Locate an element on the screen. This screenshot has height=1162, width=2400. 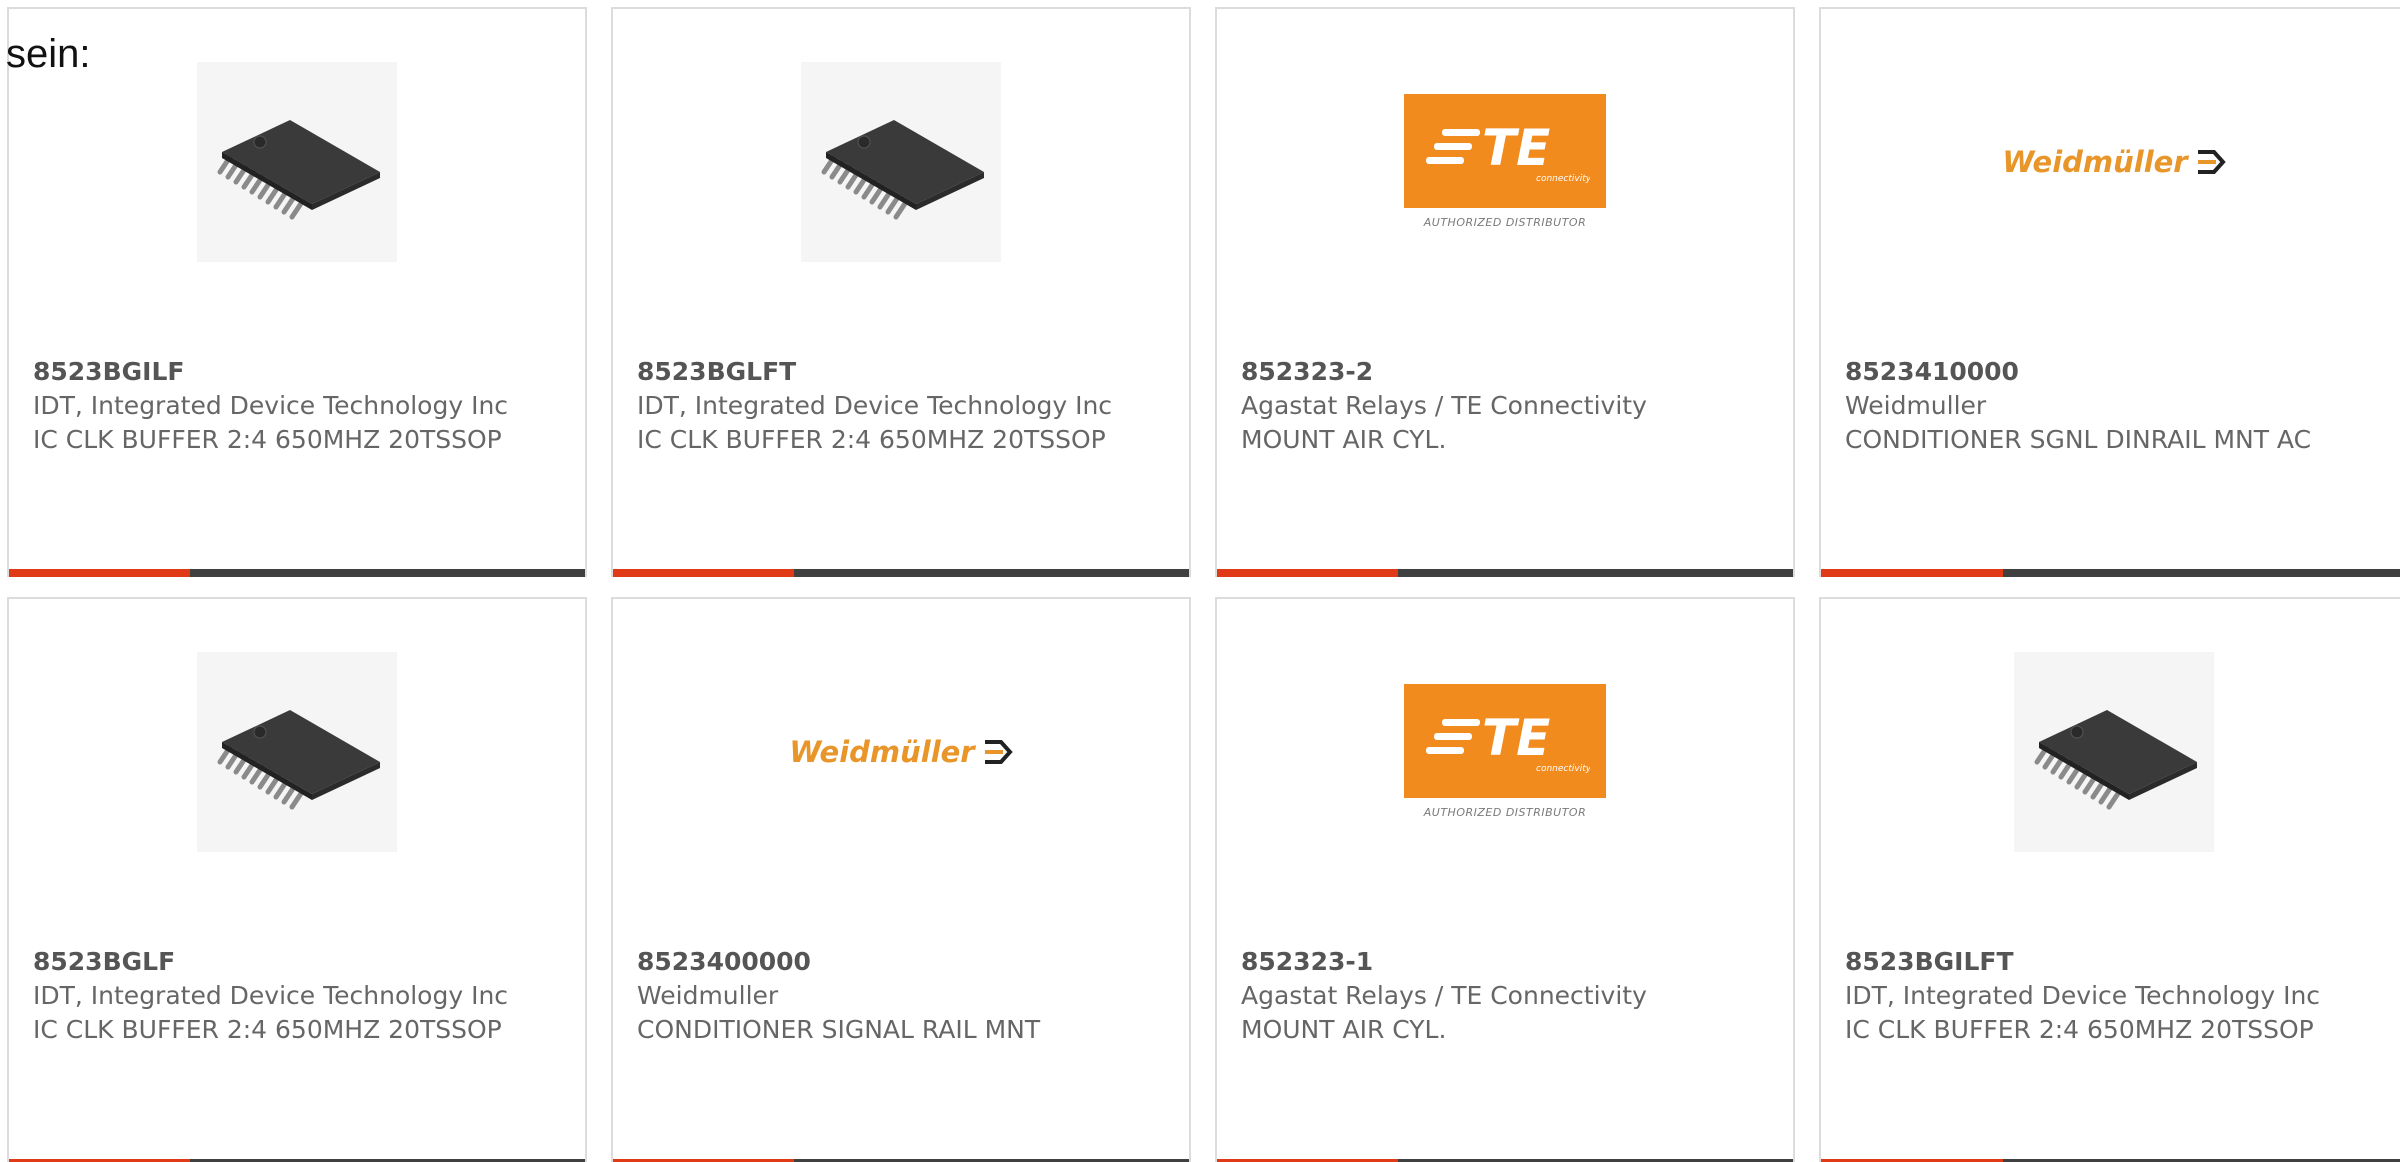
description: CONDITIONER SIGNAL RAIL MNT is located at coordinates (839, 1029).